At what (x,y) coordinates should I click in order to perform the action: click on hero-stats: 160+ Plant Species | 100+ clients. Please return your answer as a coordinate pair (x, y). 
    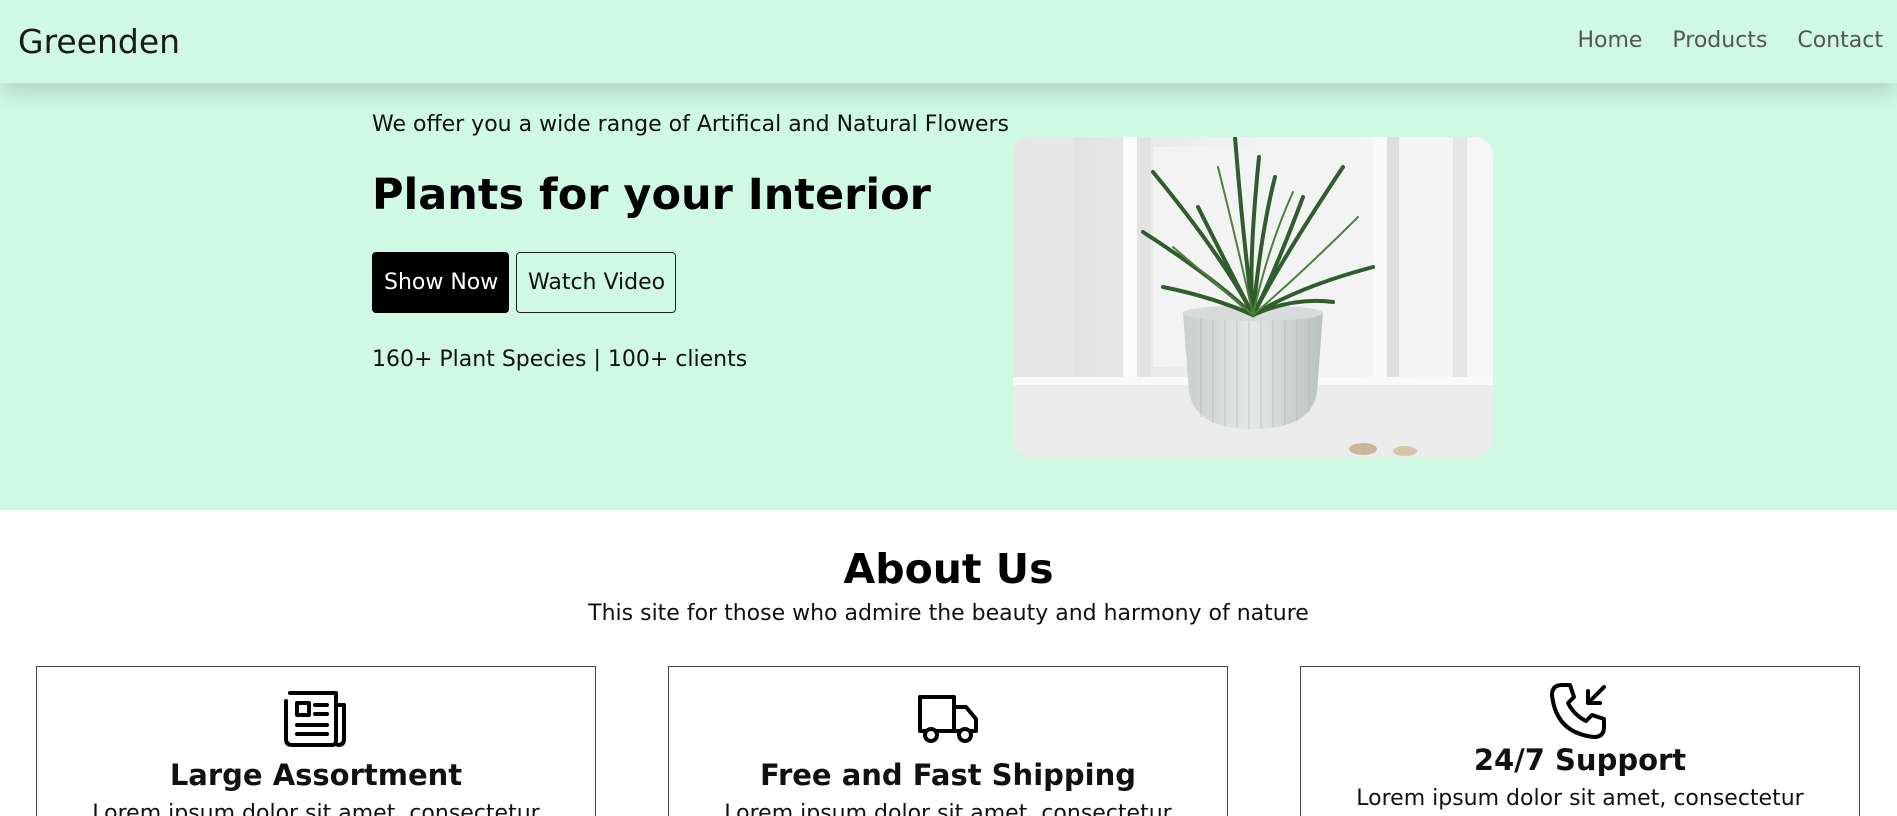
    Looking at the image, I should click on (560, 359).